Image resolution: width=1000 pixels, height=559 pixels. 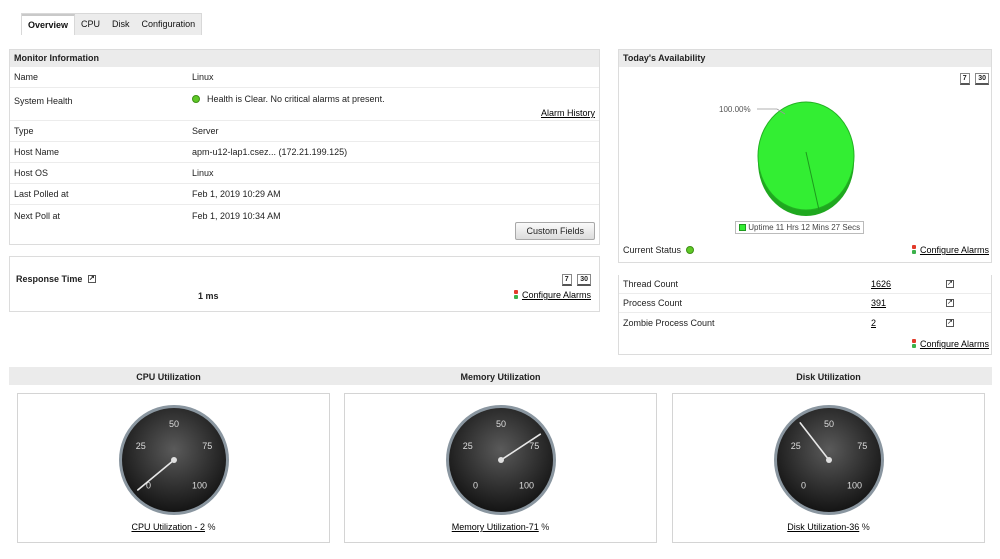 I want to click on info-label: Host Name, so click(x=37, y=152).